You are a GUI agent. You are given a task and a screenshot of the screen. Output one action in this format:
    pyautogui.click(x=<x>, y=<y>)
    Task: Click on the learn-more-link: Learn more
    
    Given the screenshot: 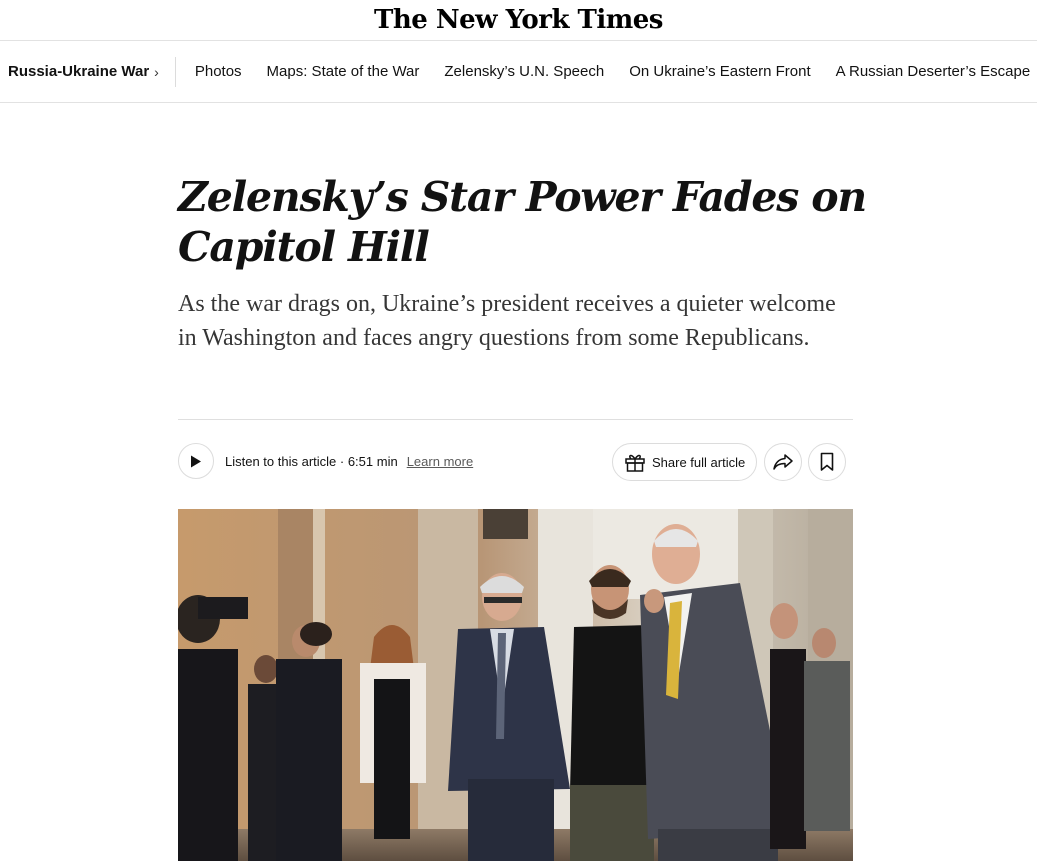 What is the action you would take?
    pyautogui.click(x=440, y=461)
    